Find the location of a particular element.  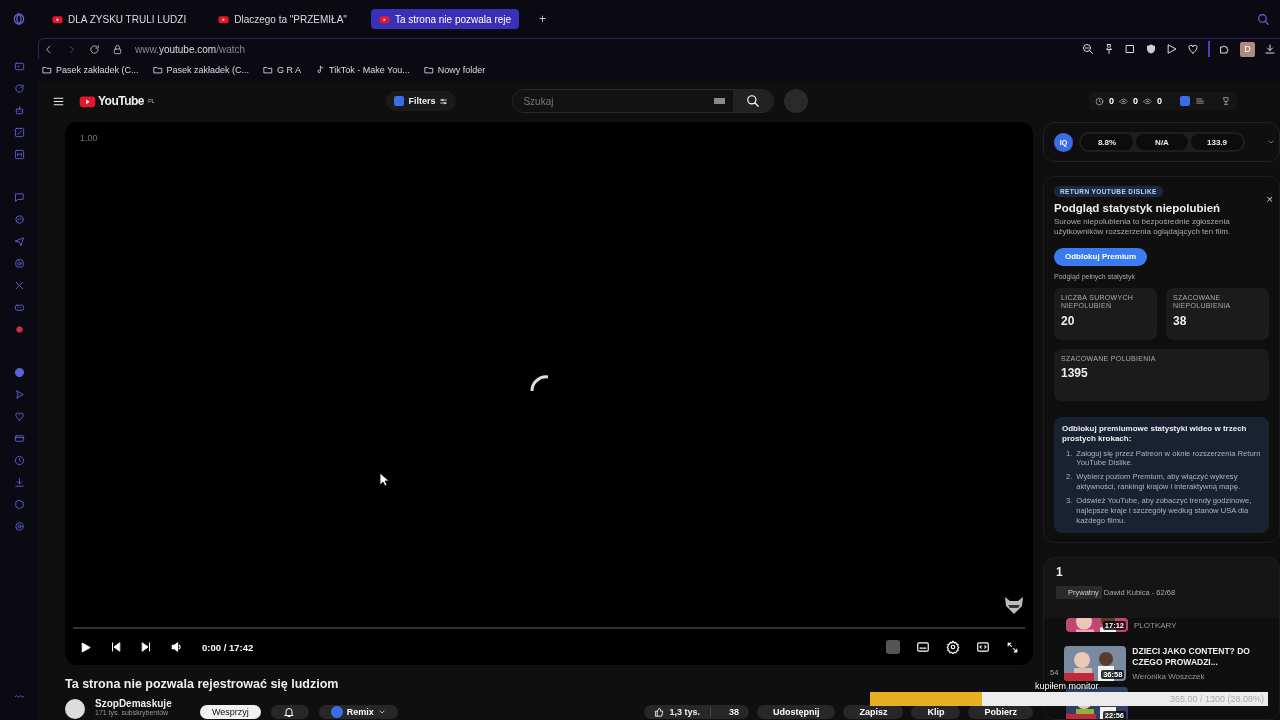

time-display: 0:00 / 17:42 is located at coordinates (228, 647).